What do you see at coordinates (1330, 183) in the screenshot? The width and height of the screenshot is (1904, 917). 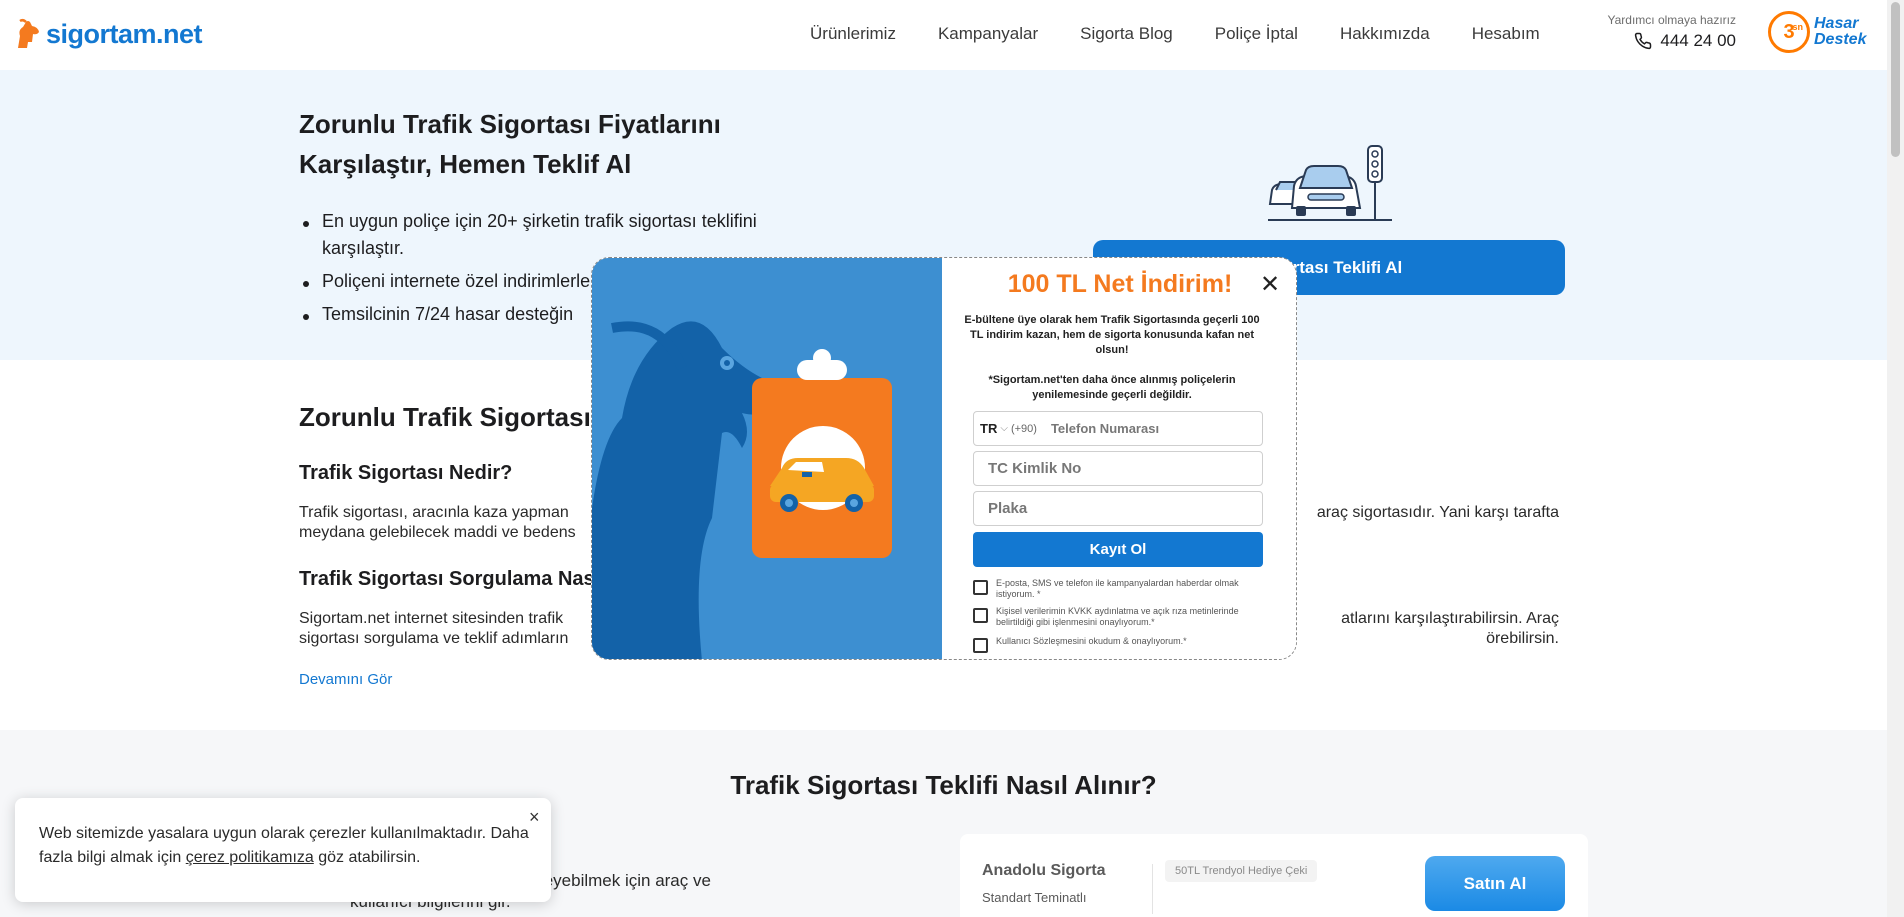 I see `cars-traffic-light-icon` at bounding box center [1330, 183].